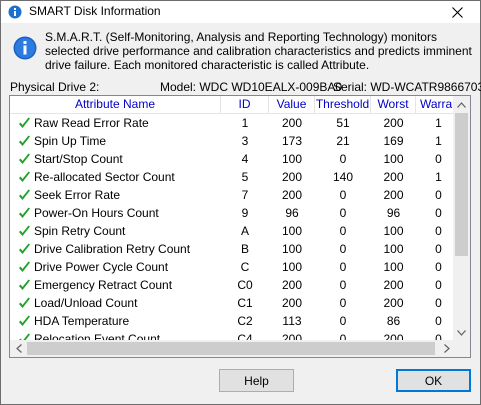  What do you see at coordinates (433, 380) in the screenshot?
I see `ok-button: OK` at bounding box center [433, 380].